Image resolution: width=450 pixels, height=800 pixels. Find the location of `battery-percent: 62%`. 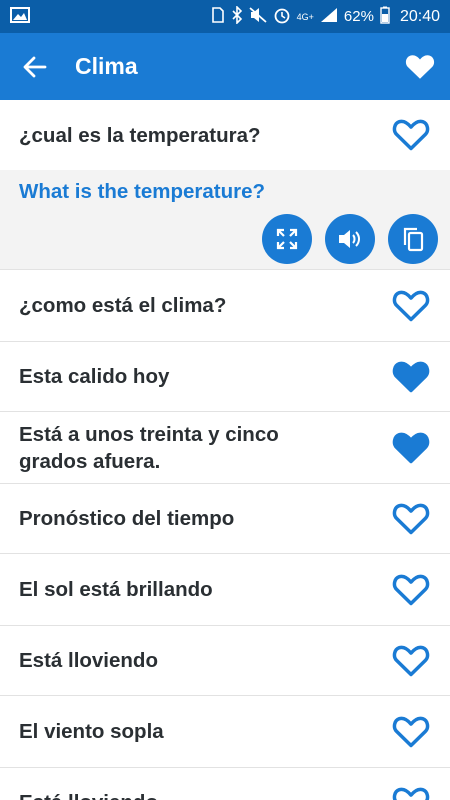

battery-percent: 62% is located at coordinates (358, 16).